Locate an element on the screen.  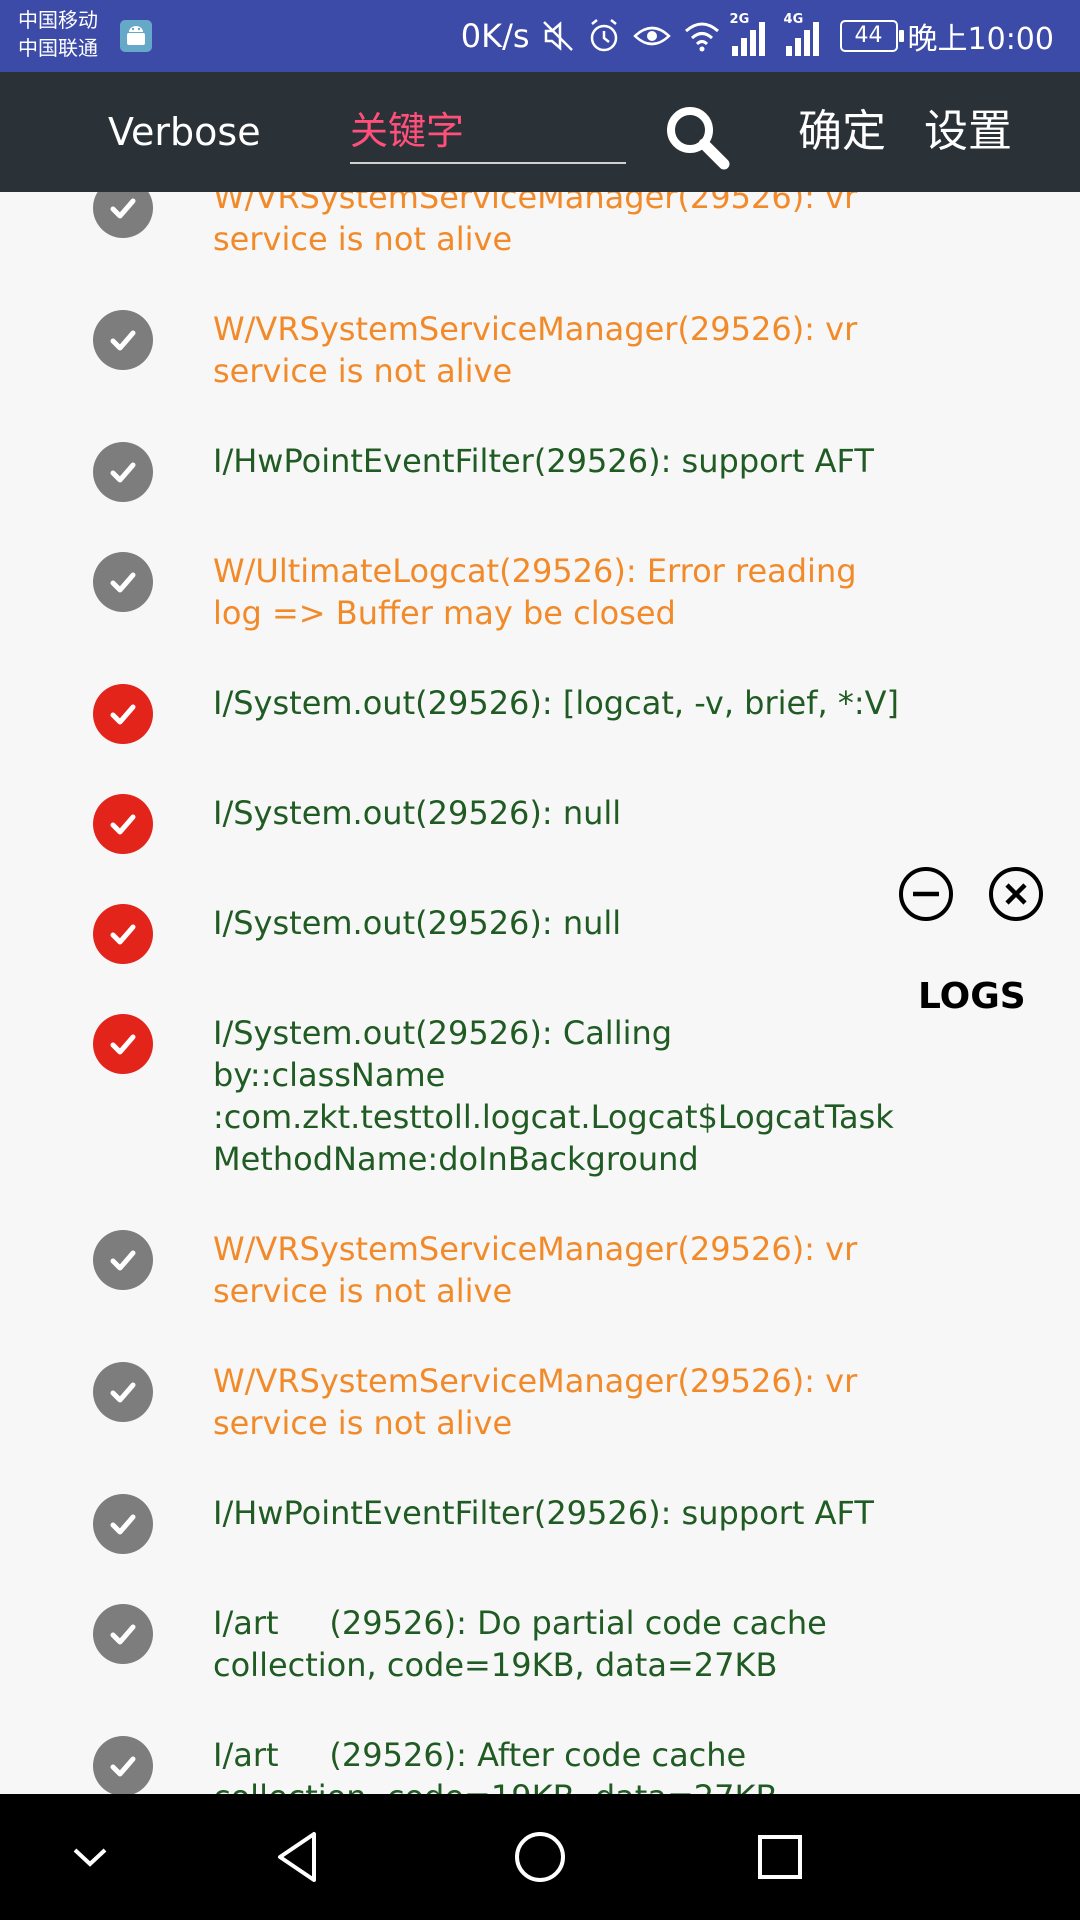
signal-icon: 4G is located at coordinates (807, 34).